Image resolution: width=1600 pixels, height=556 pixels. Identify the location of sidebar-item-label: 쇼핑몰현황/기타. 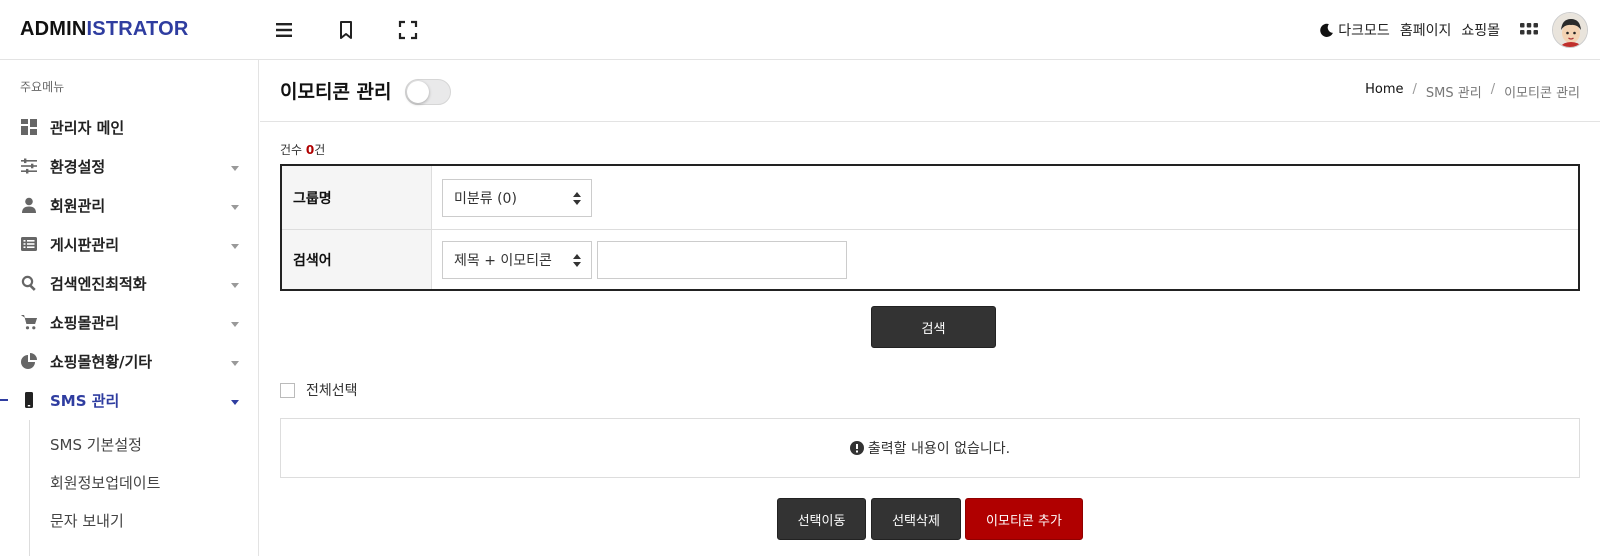
(101, 361).